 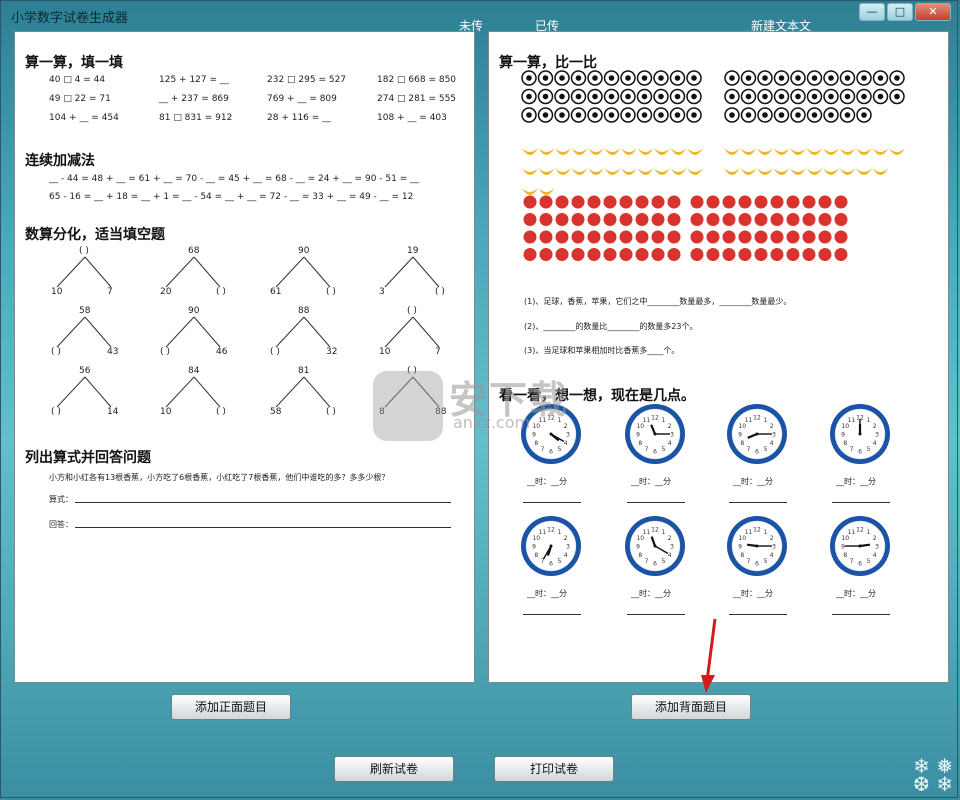 I want to click on maximize-button: □, so click(x=900, y=12).